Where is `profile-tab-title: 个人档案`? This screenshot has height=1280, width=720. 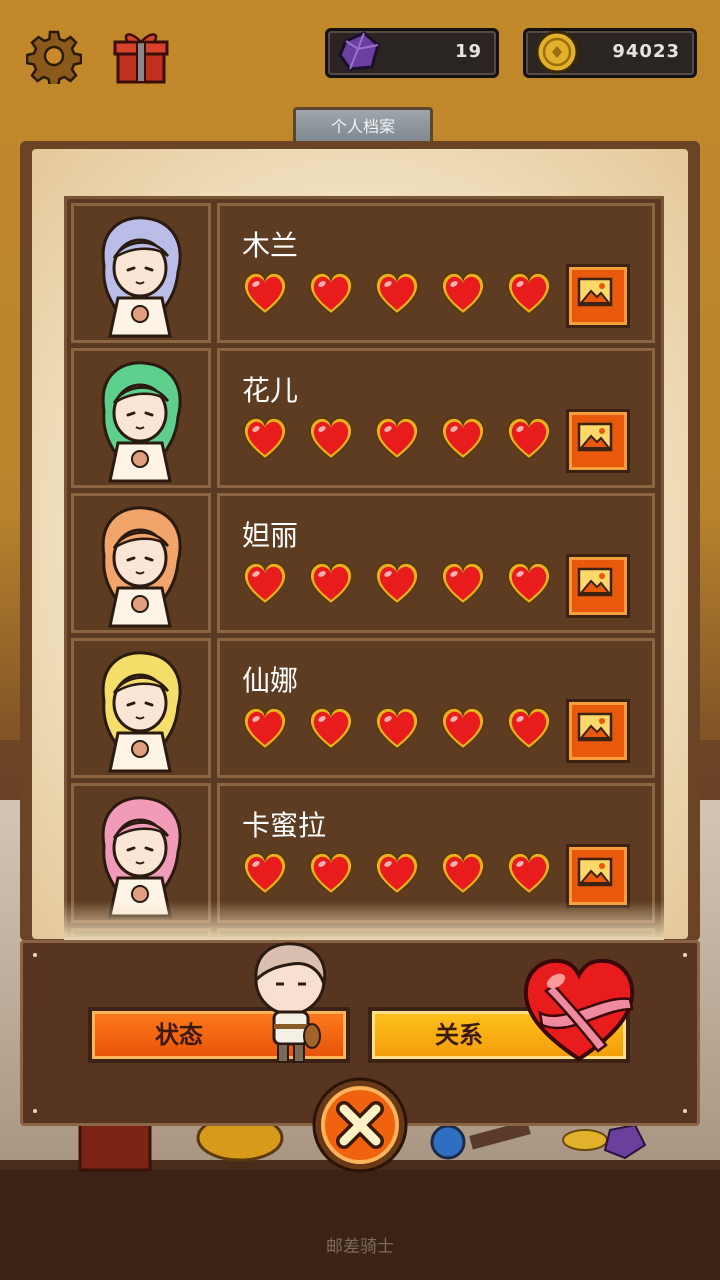
profile-tab-title: 个人档案 is located at coordinates (363, 125).